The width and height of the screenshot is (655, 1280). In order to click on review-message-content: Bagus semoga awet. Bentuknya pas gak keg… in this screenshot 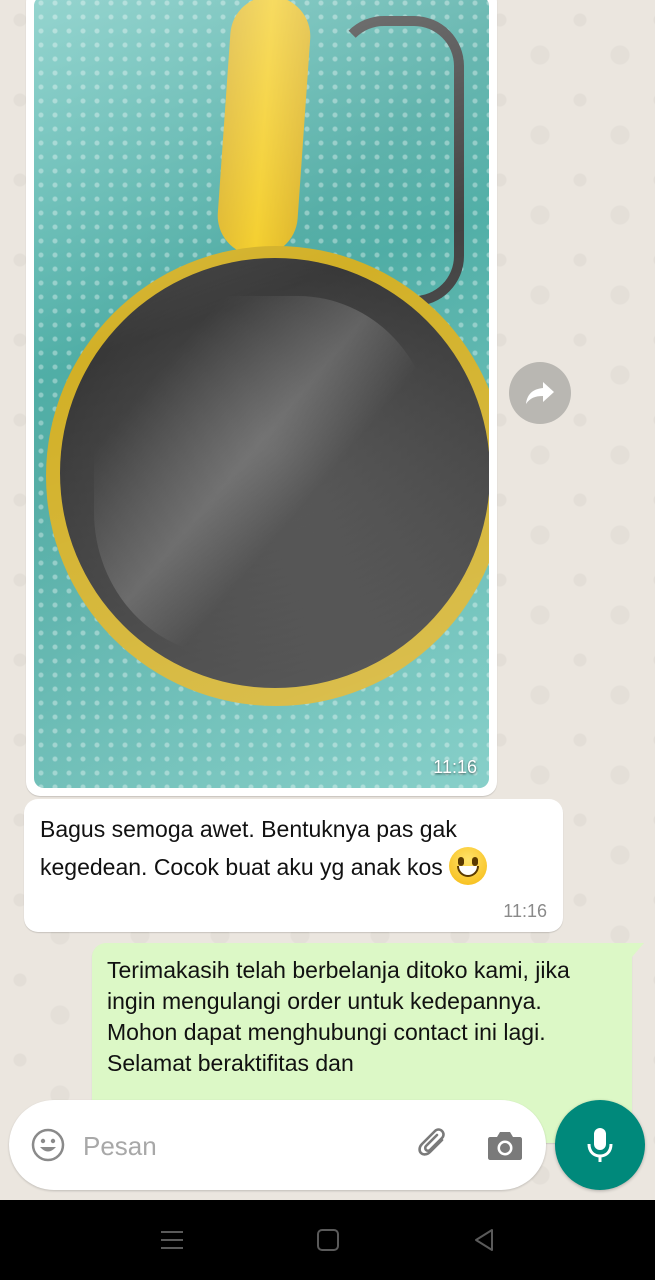, I will do `click(248, 848)`.